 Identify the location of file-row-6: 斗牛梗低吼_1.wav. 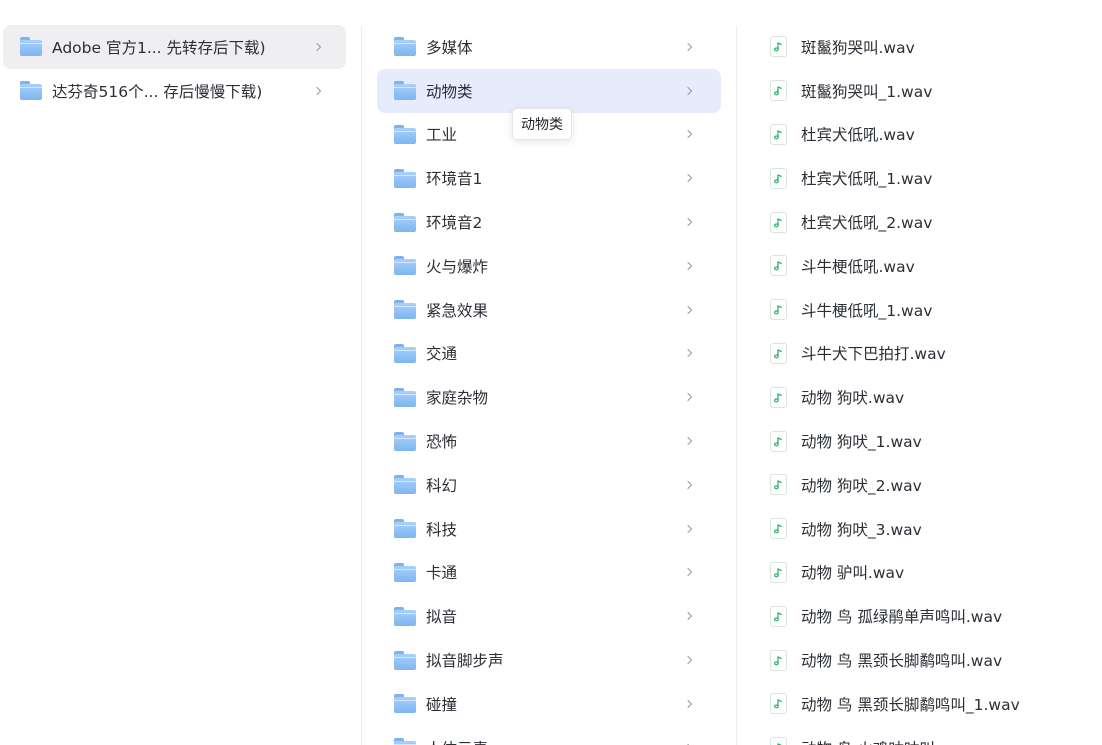
(919, 310).